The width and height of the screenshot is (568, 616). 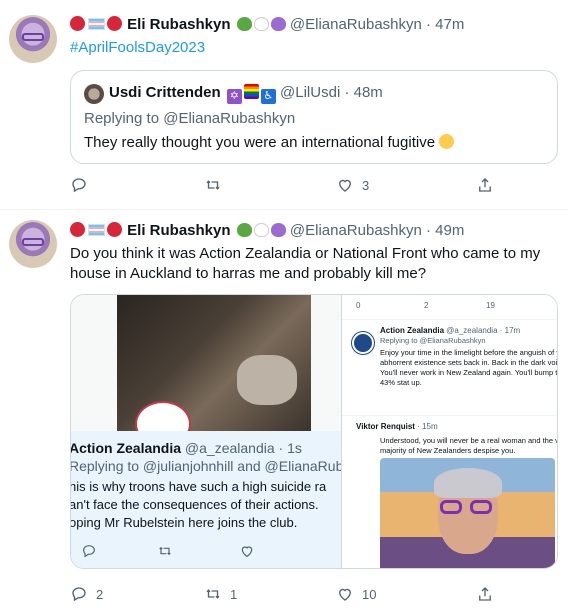 I want to click on hair, so click(x=468, y=483).